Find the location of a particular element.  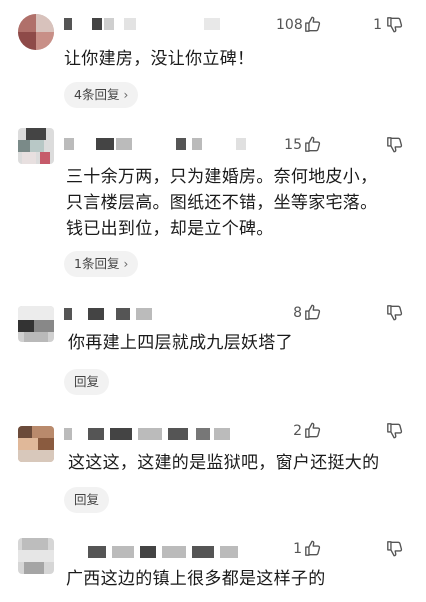

like-count: 1 is located at coordinates (297, 549).